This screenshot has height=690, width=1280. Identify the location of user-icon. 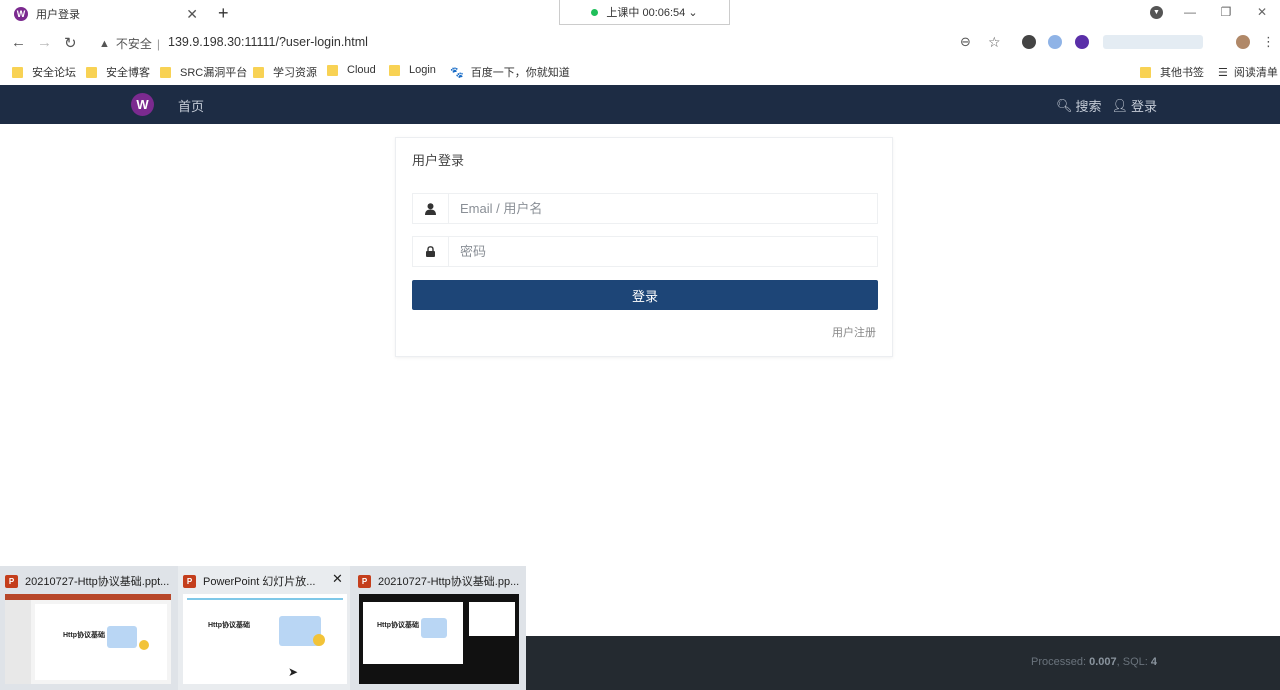
(431, 208).